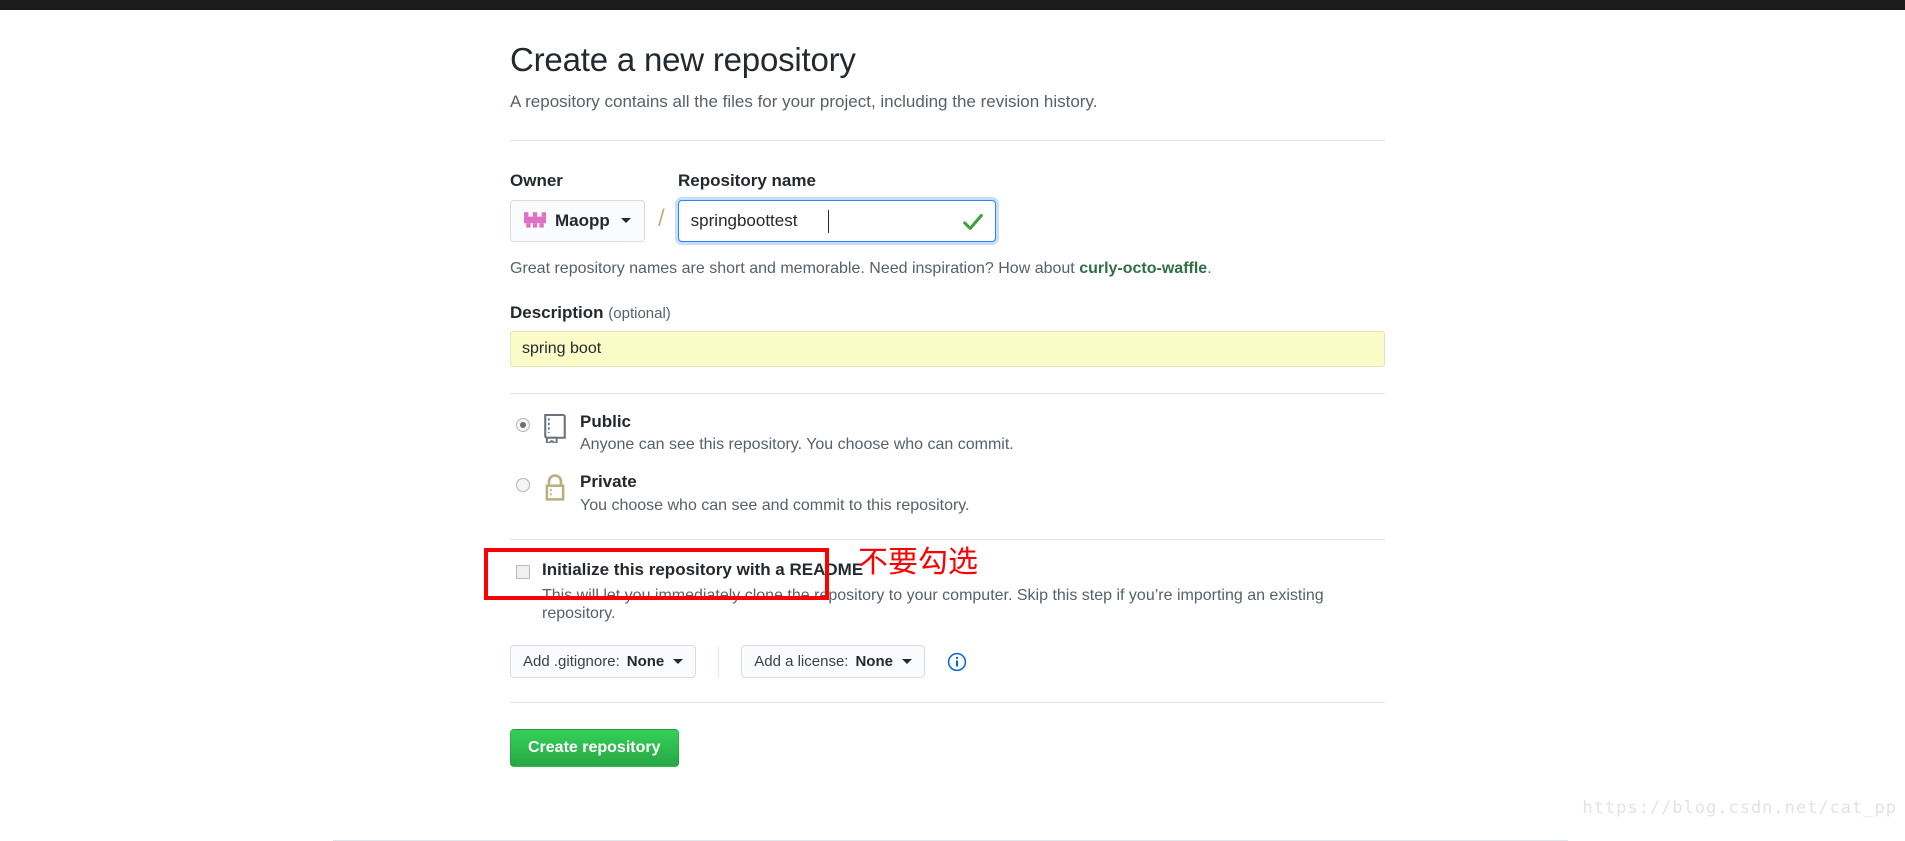 Image resolution: width=1905 pixels, height=841 pixels. Describe the element at coordinates (947, 348) in the screenshot. I see `description-input` at that location.